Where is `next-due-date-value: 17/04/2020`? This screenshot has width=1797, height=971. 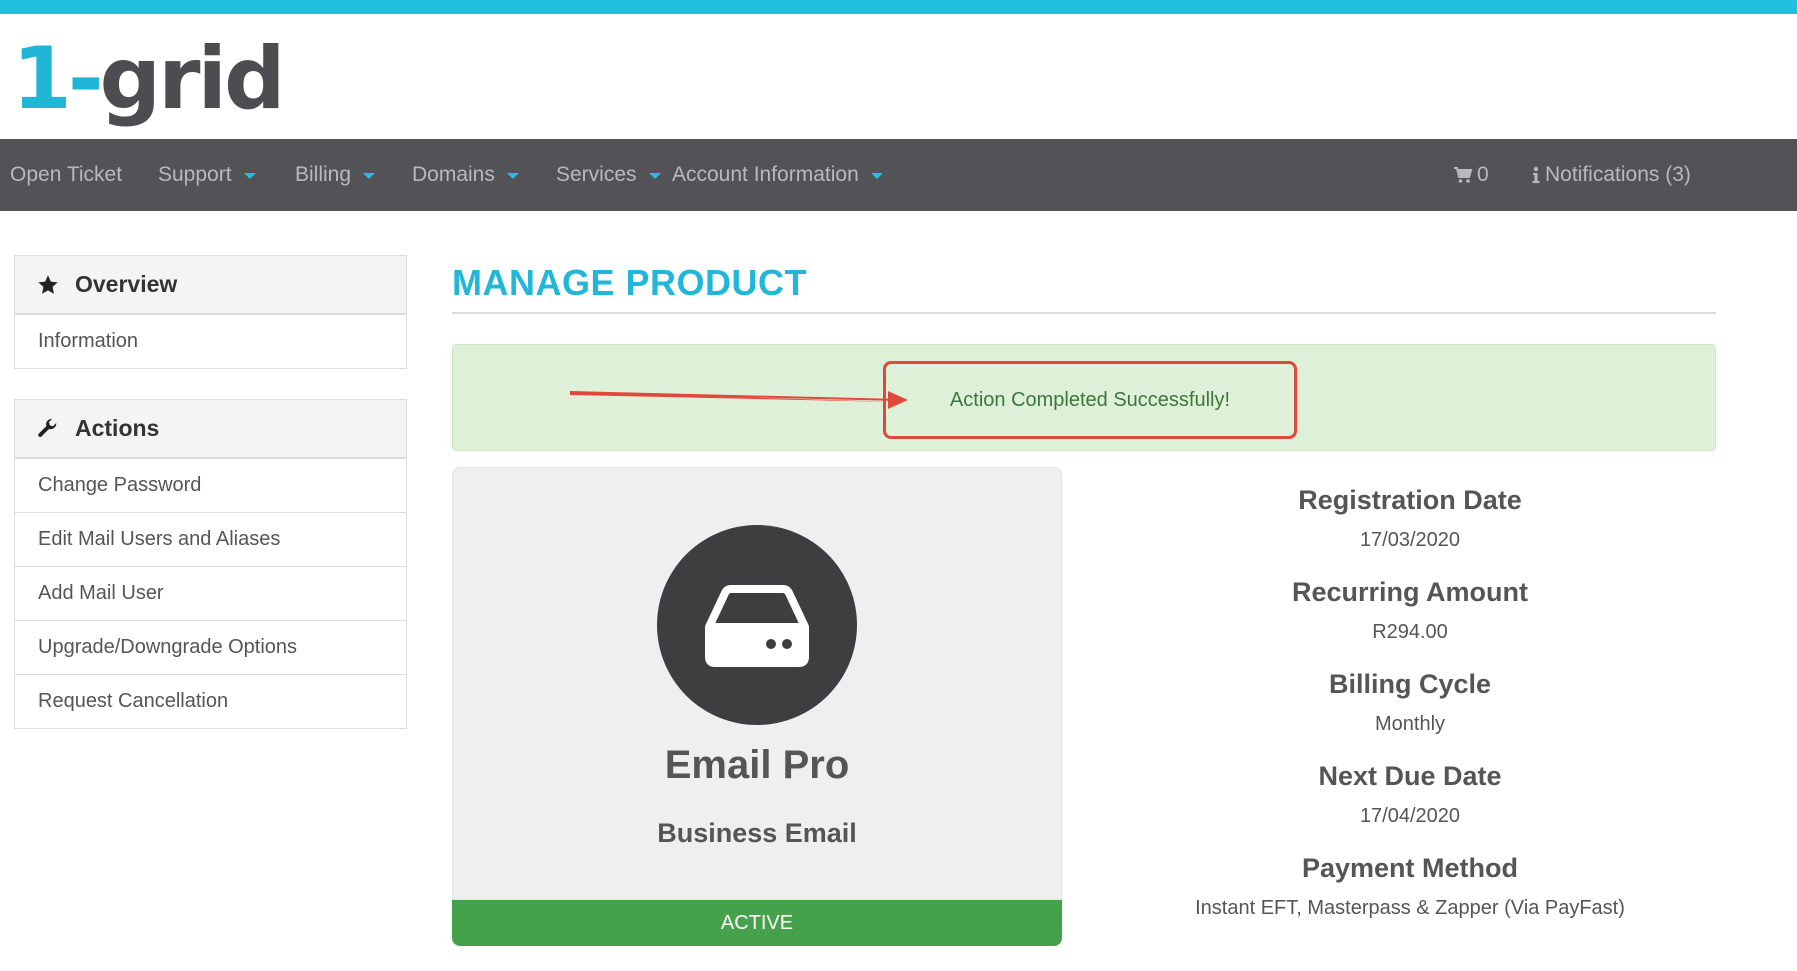 next-due-date-value: 17/04/2020 is located at coordinates (1410, 816).